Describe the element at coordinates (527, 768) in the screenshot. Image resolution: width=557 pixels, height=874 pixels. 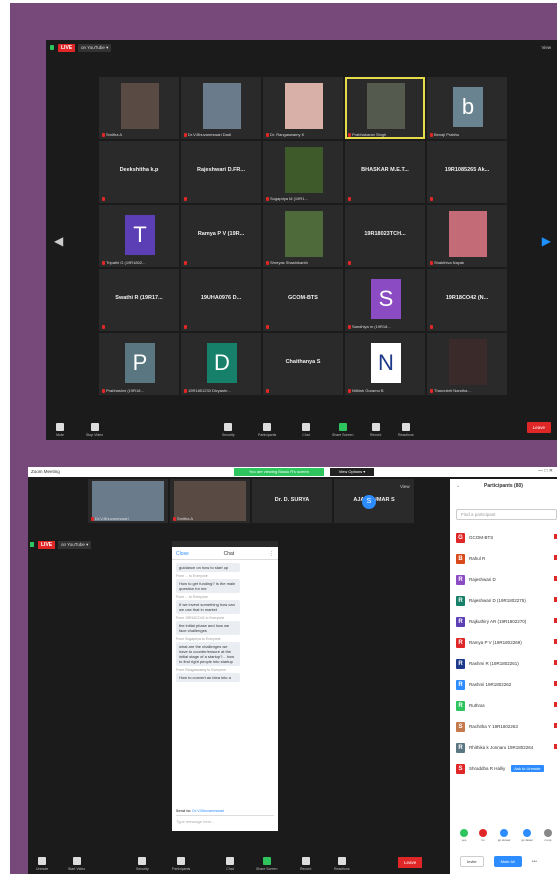
I see `ask-to-unmute-button: Ask to Unmute` at that location.